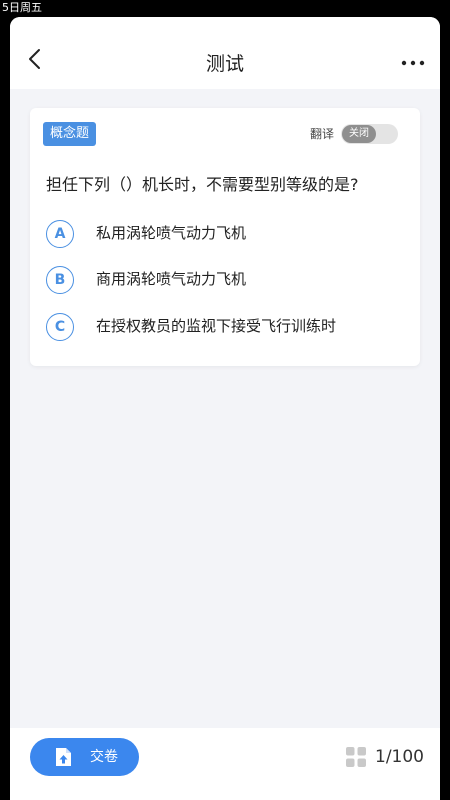 The width and height of the screenshot is (450, 800). I want to click on nav-bar: 测试, so click(225, 53).